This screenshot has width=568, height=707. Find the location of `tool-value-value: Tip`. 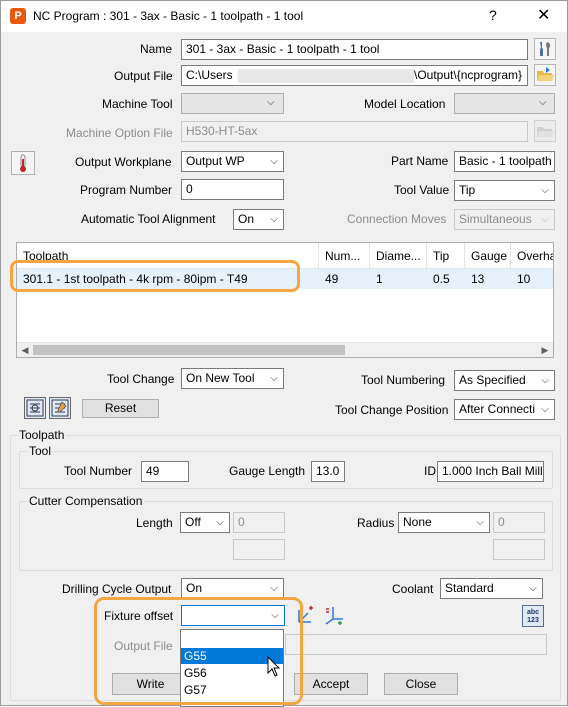

tool-value-value: Tip is located at coordinates (467, 190).